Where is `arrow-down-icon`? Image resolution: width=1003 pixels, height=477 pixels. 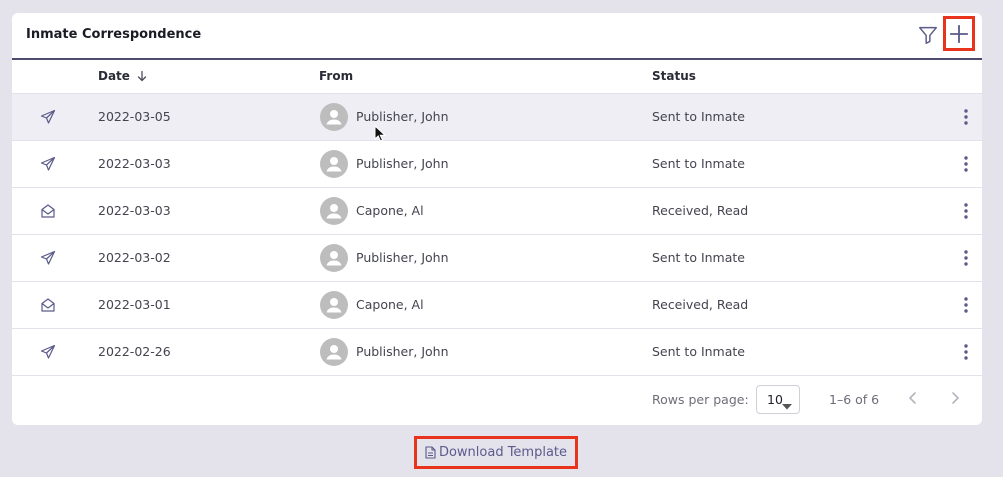 arrow-down-icon is located at coordinates (142, 76).